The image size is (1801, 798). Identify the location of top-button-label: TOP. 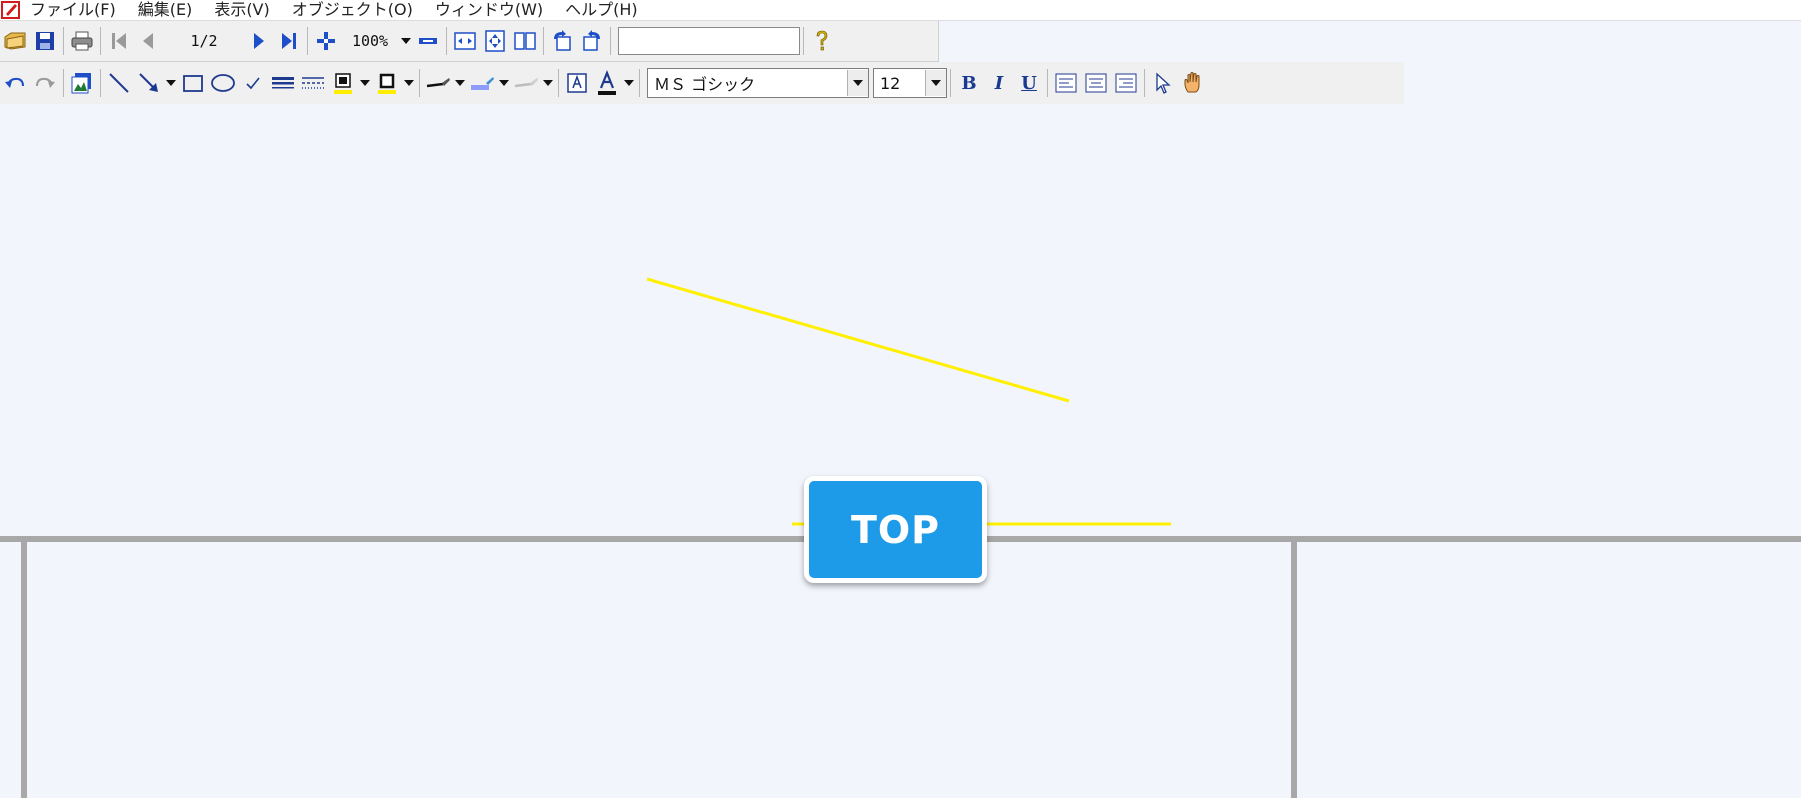
(895, 529).